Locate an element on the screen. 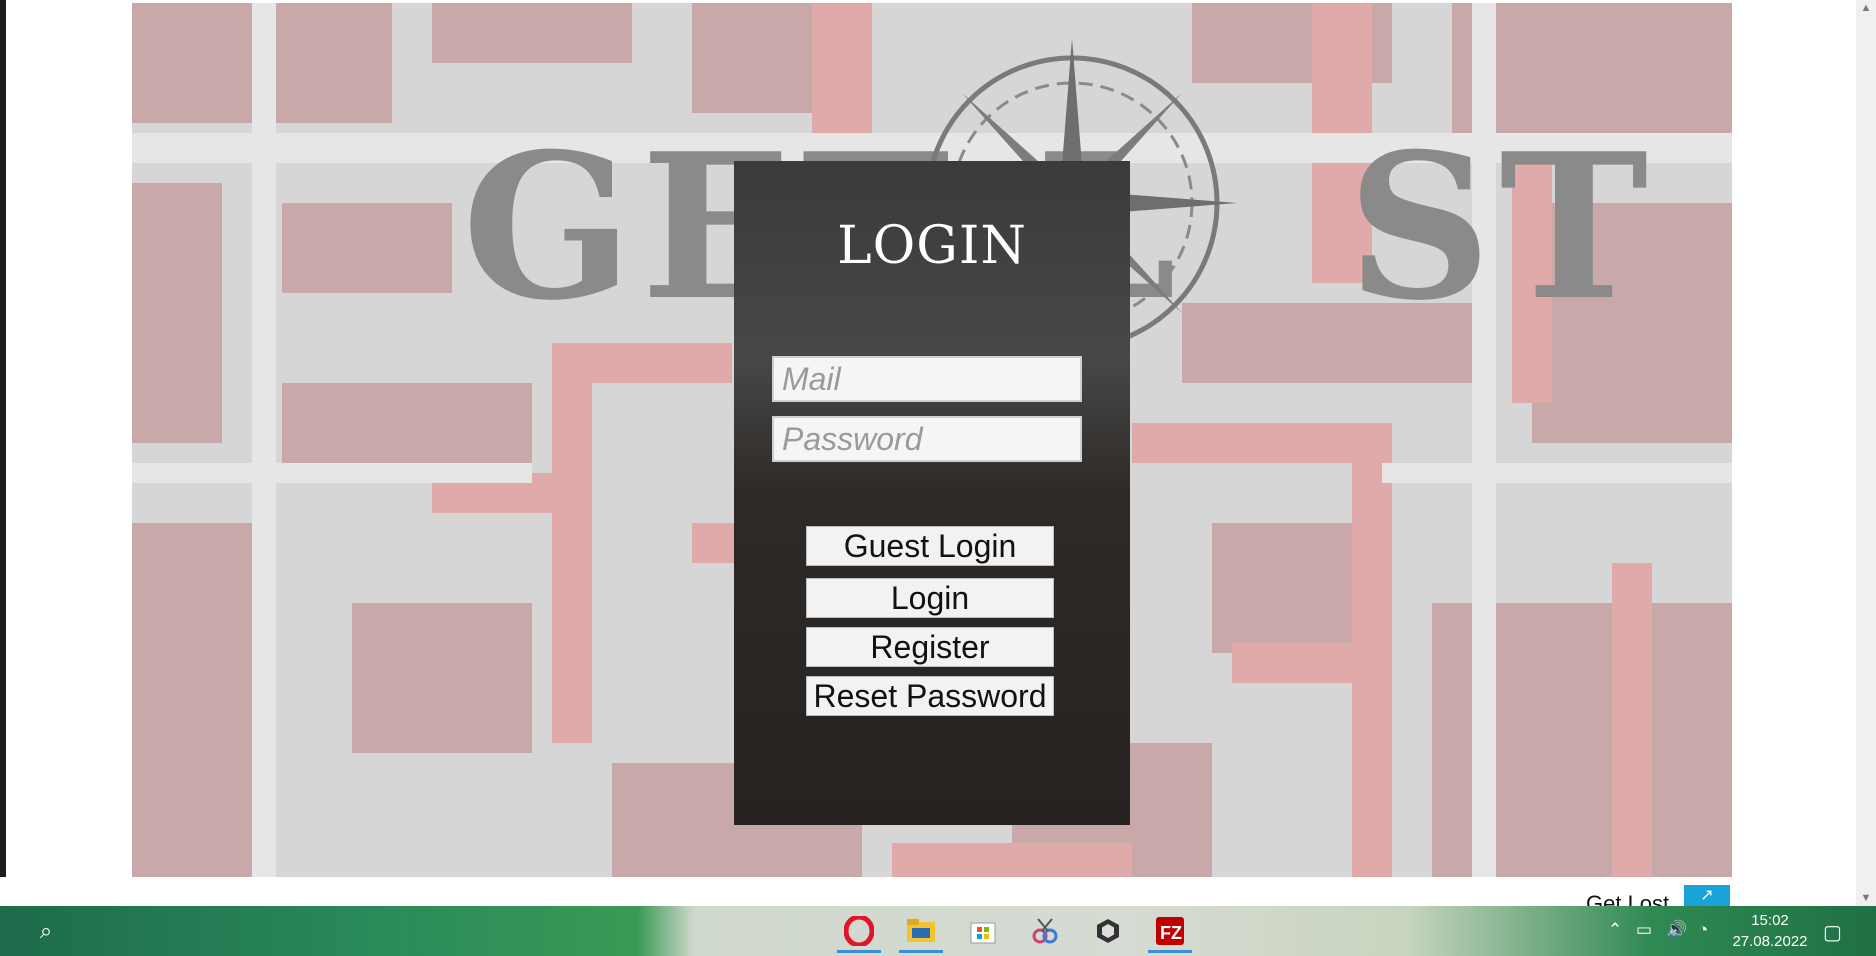 The width and height of the screenshot is (1876, 956). filezilla-icon: FZ is located at coordinates (1170, 933).